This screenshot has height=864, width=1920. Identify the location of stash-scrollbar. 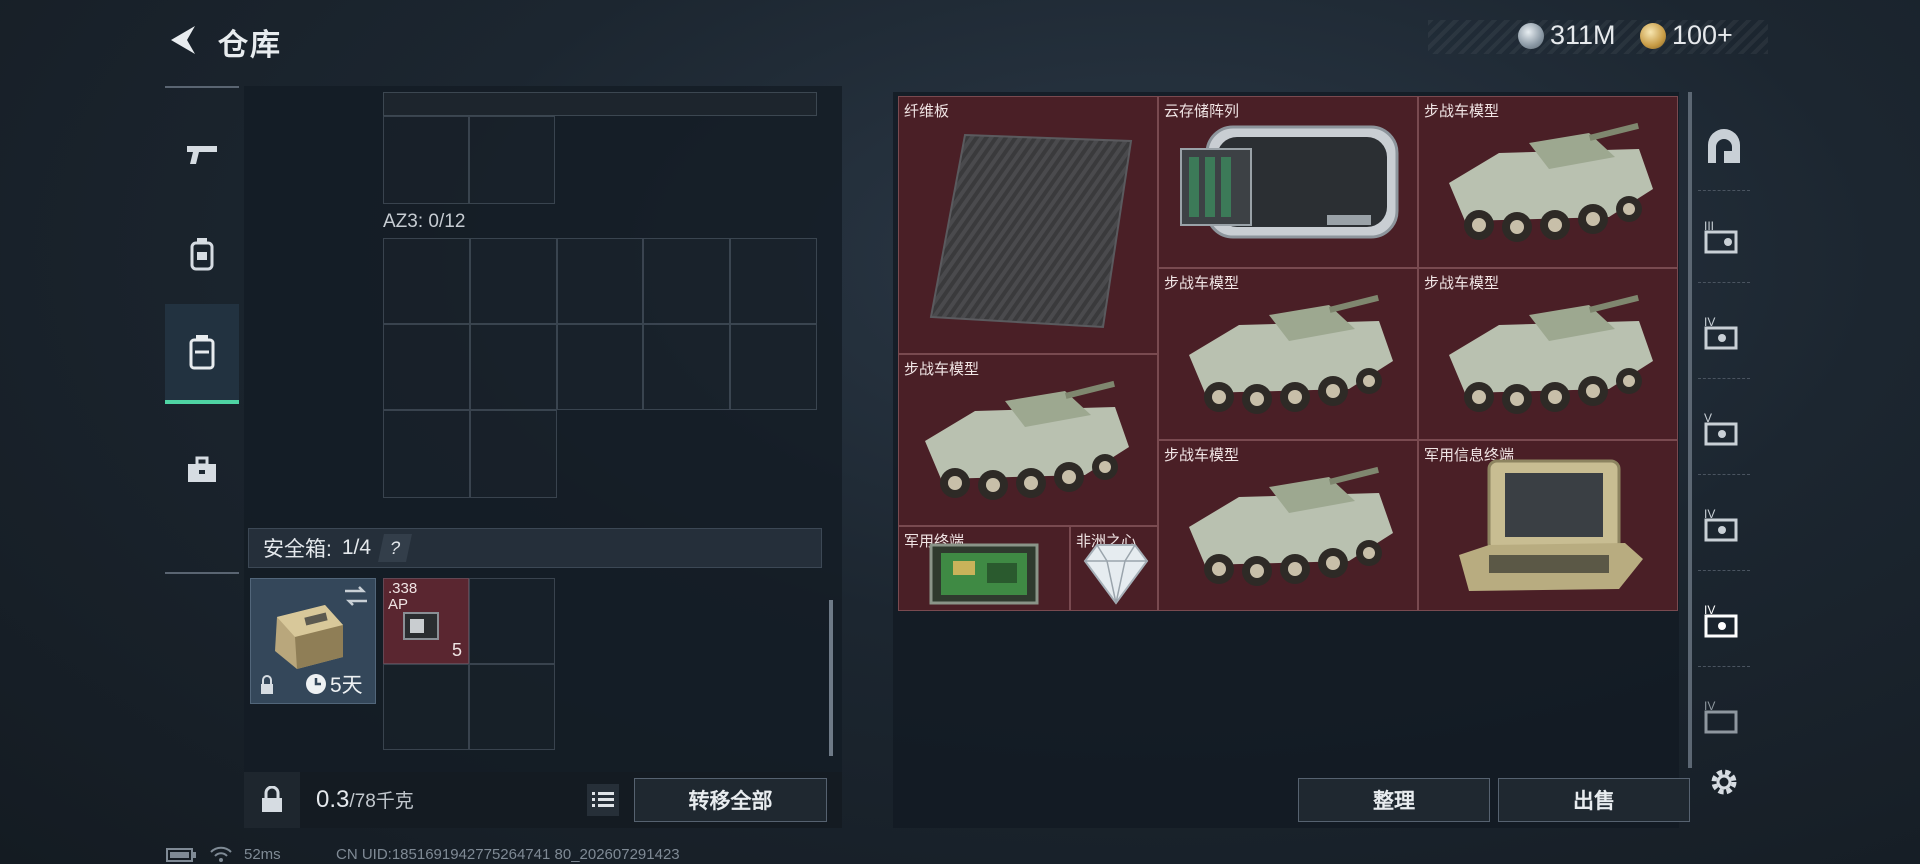
(1690, 430).